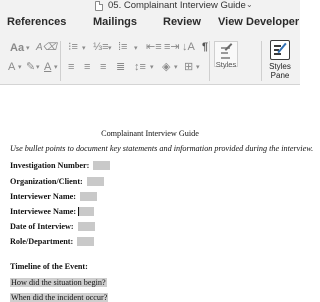 The image size is (320, 302). Describe the element at coordinates (86, 241) in the screenshot. I see `role-department-field` at that location.